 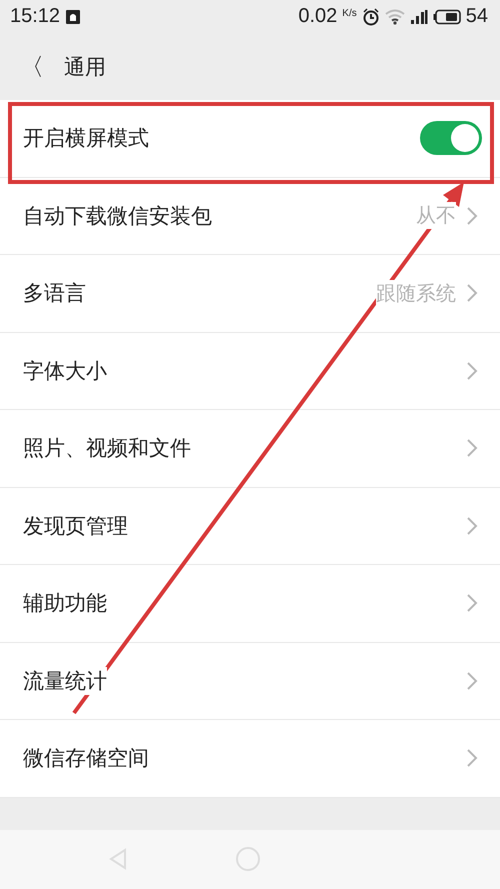 I want to click on battery-level: 54, so click(x=477, y=16).